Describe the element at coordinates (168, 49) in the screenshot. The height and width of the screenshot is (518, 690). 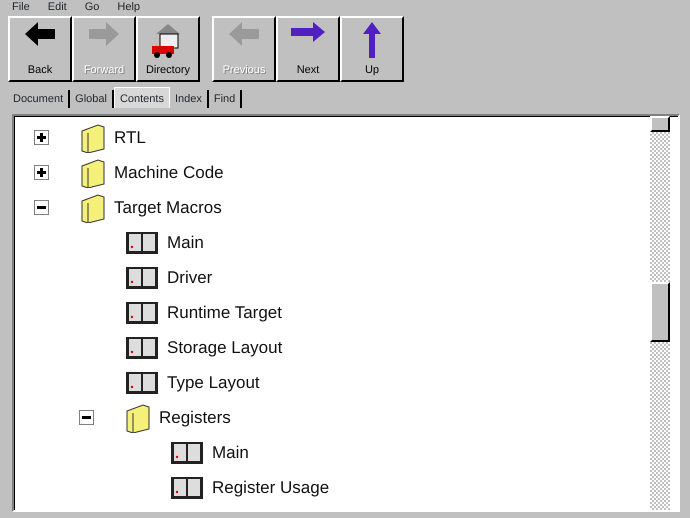
I see `toolbar-button: Directory` at that location.